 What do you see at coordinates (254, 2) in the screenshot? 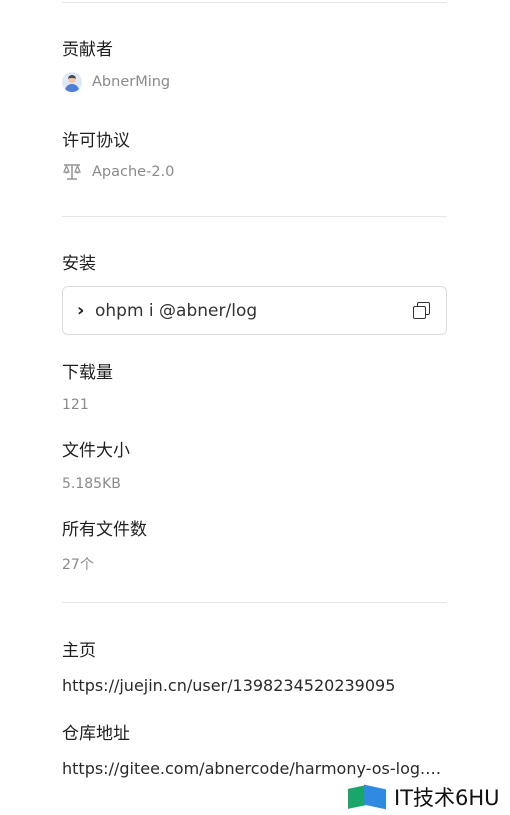
I see `top-divider` at bounding box center [254, 2].